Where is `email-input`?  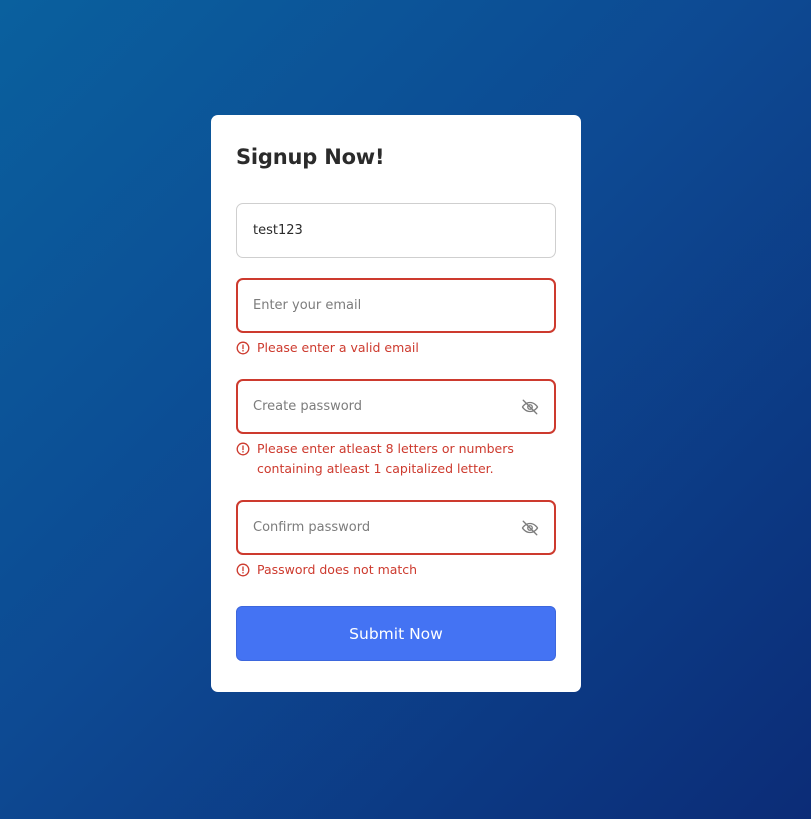 email-input is located at coordinates (396, 305).